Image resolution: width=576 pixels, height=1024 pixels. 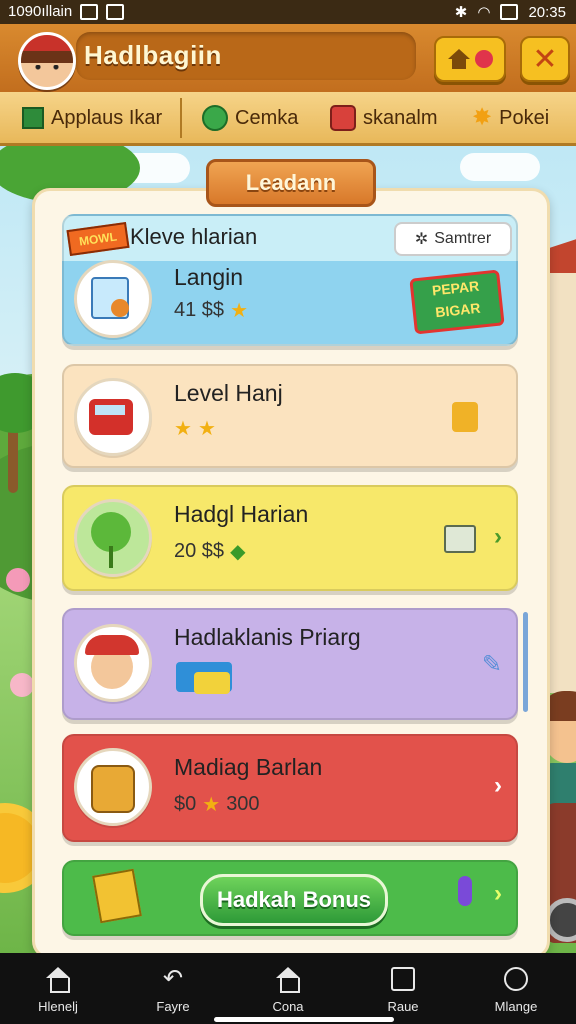 I want to click on globe-icon, so click(x=215, y=118).